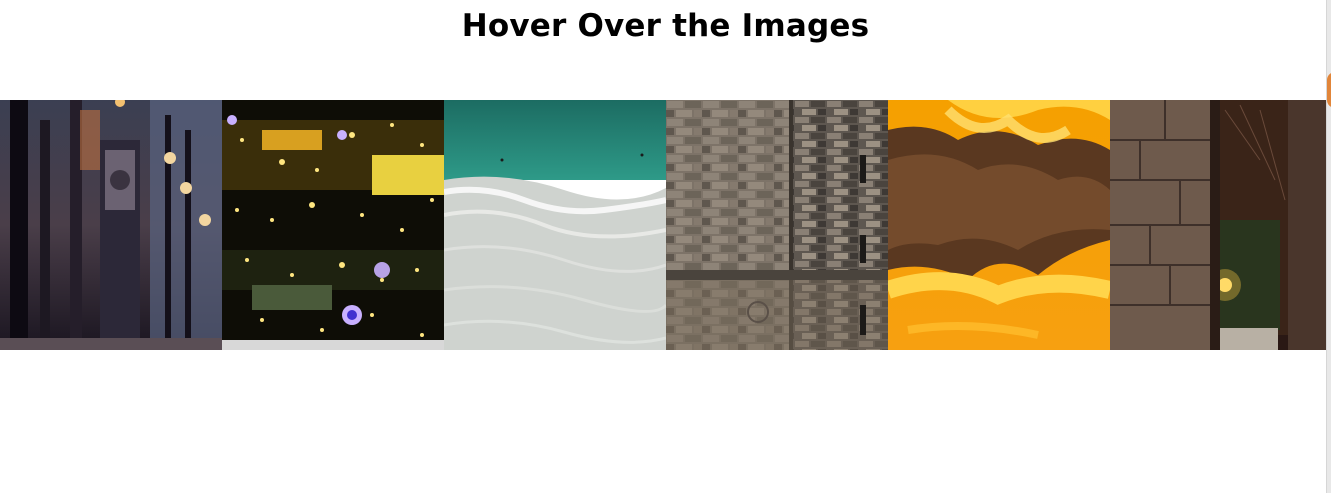 This screenshot has width=1331, height=493. What do you see at coordinates (1328, 246) in the screenshot?
I see `vertical-scrollbar` at bounding box center [1328, 246].